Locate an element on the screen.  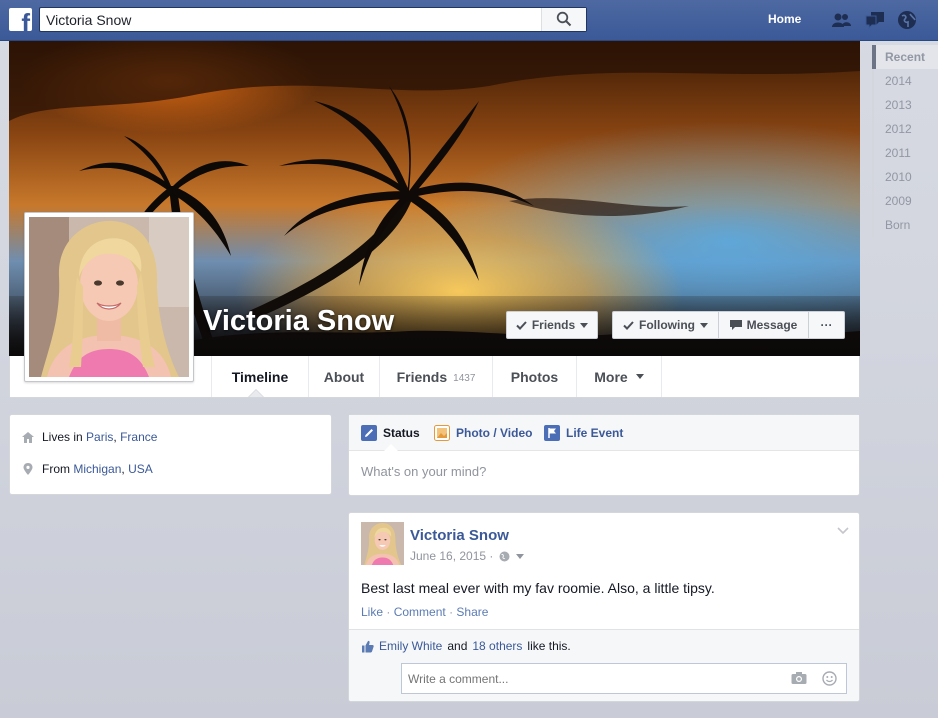
camera-icon is located at coordinates (799, 678).